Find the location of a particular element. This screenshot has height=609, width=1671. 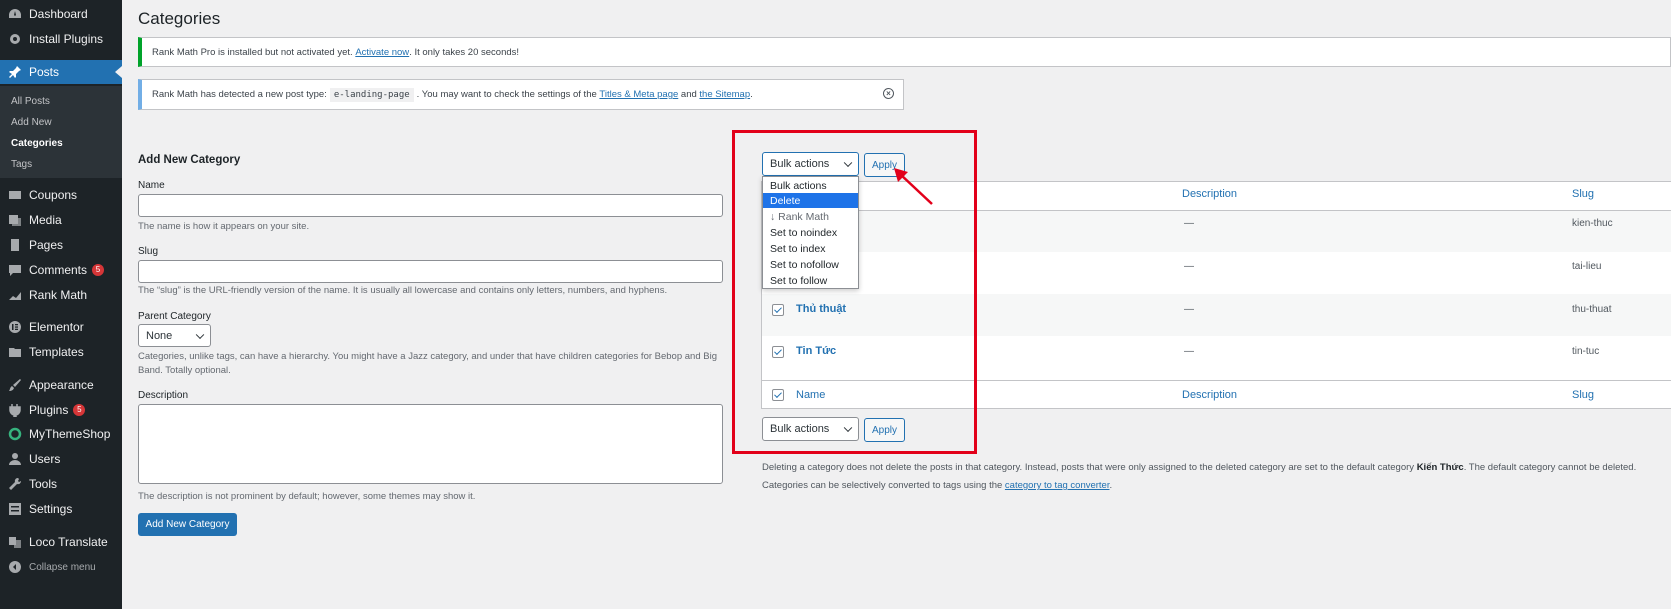

user-icon is located at coordinates (15, 459).